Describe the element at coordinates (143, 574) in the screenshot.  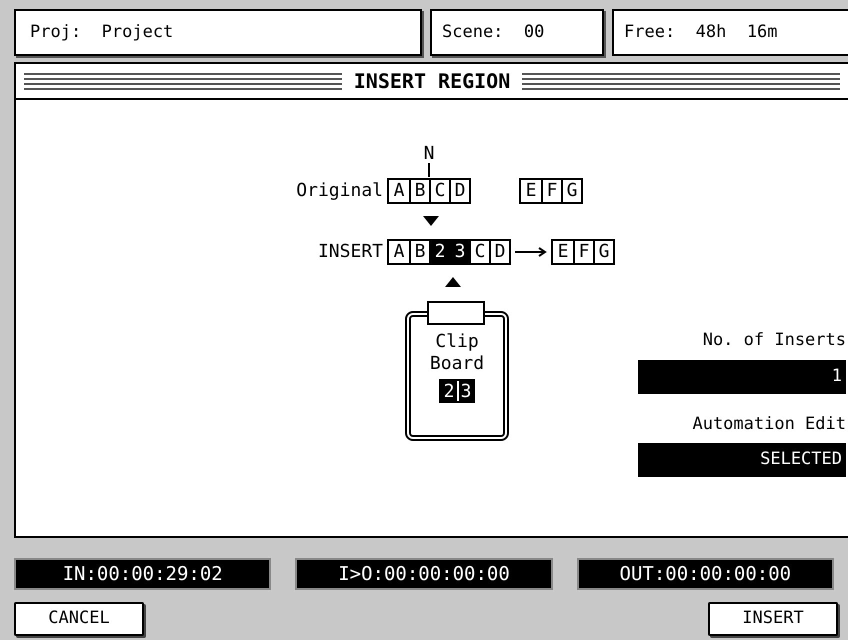
I see `timecode-field: IN:00:00:29:02` at that location.